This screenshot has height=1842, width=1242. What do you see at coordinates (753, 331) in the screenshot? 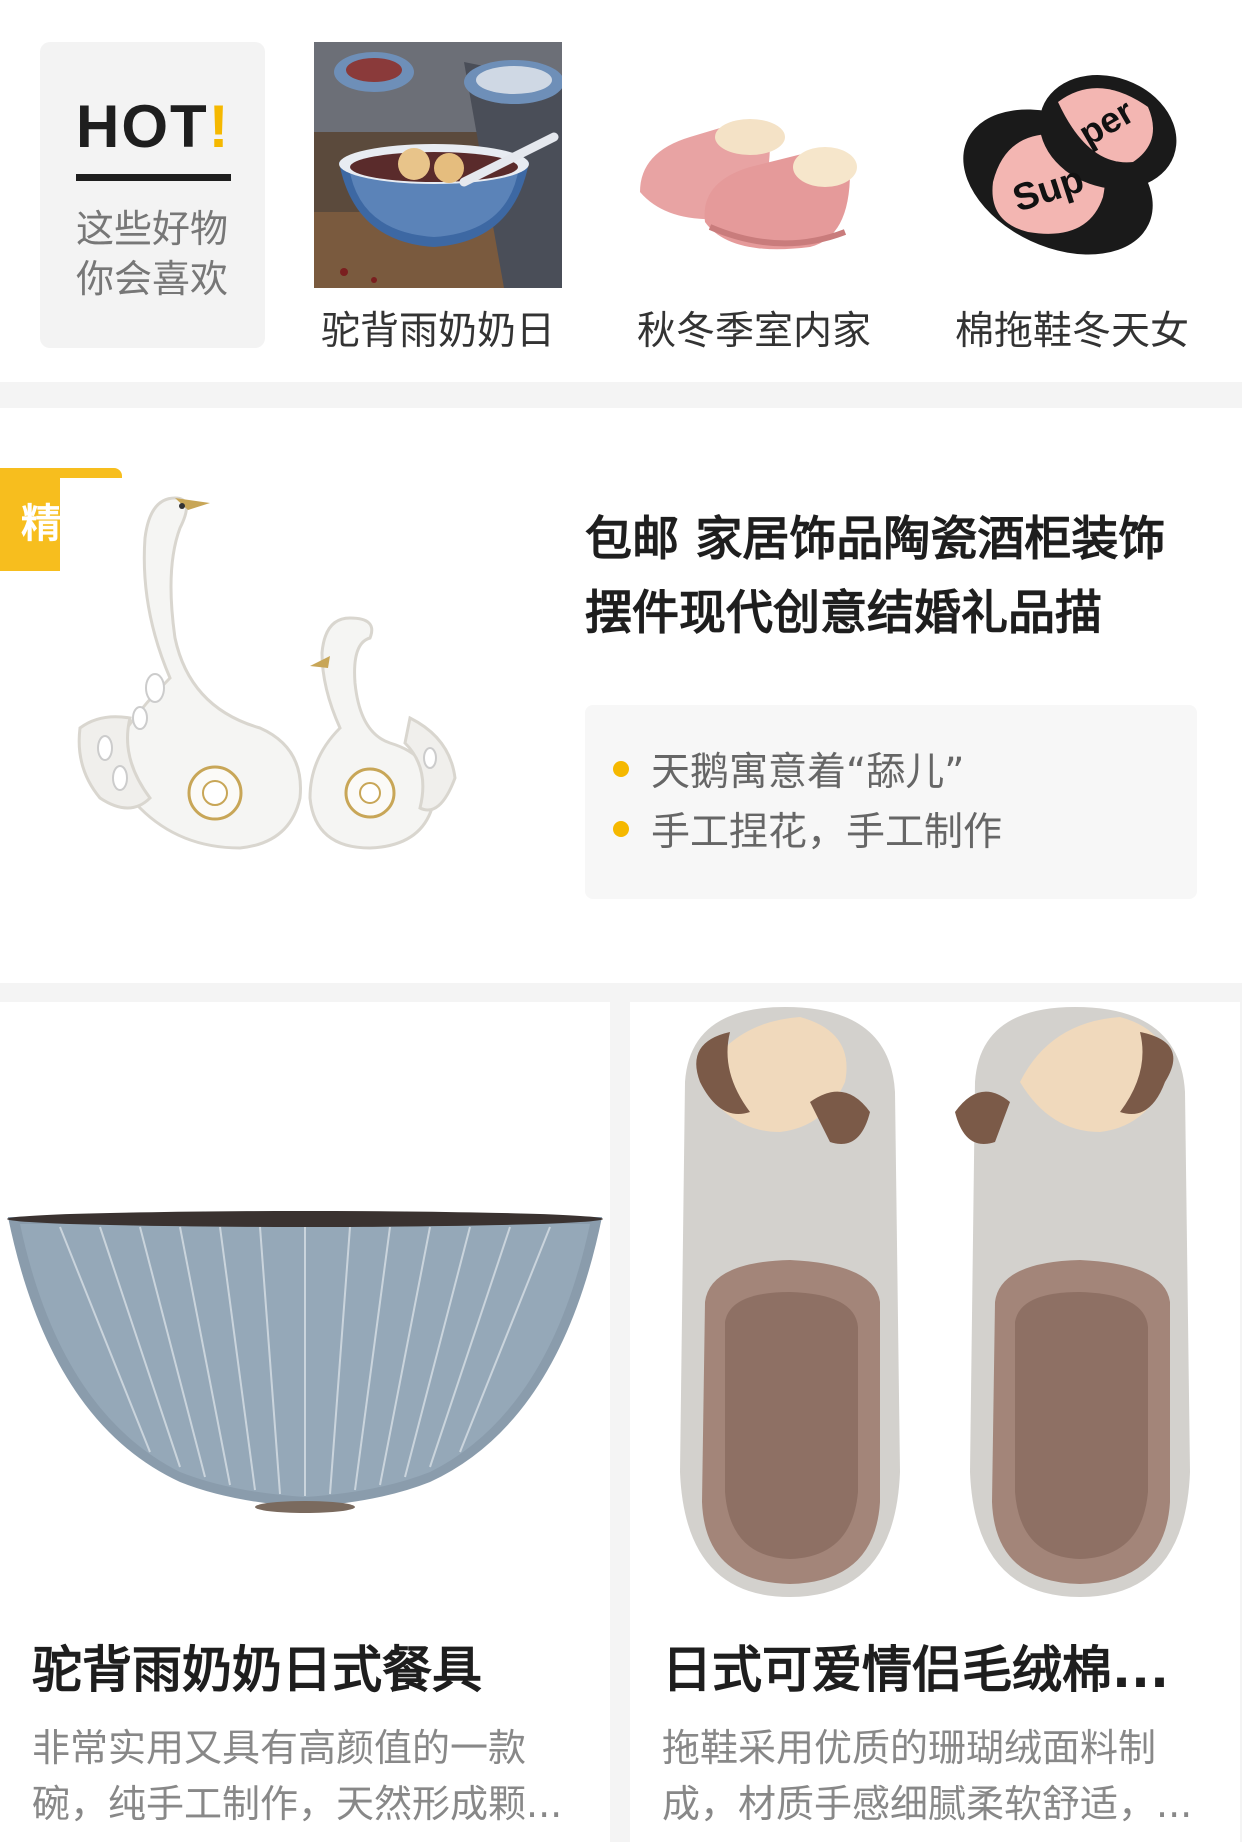
I see `hot-item-label: 秋冬季室内家` at bounding box center [753, 331].